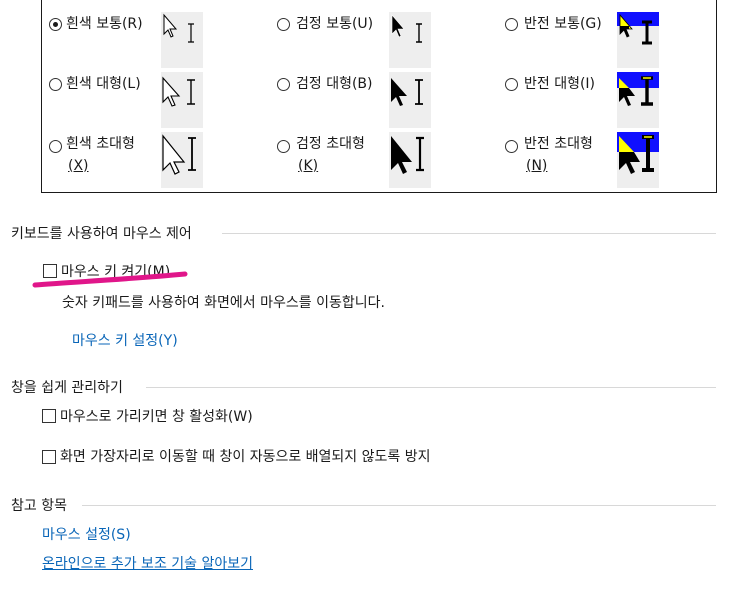 Image resolution: width=751 pixels, height=596 pixels. What do you see at coordinates (563, 24) in the screenshot?
I see `label-inverted-normal: 반전 보통(G)` at bounding box center [563, 24].